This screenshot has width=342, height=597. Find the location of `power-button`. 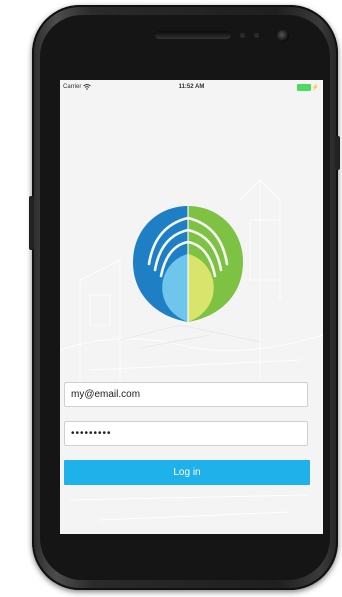

power-button is located at coordinates (337, 153).